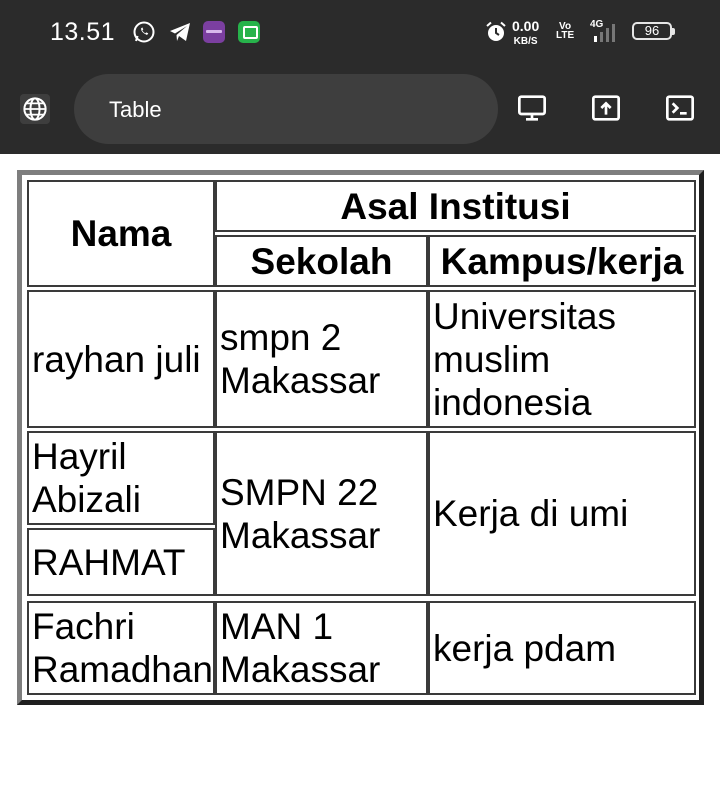  What do you see at coordinates (526, 26) in the screenshot?
I see `network-speed-value: 0.00` at bounding box center [526, 26].